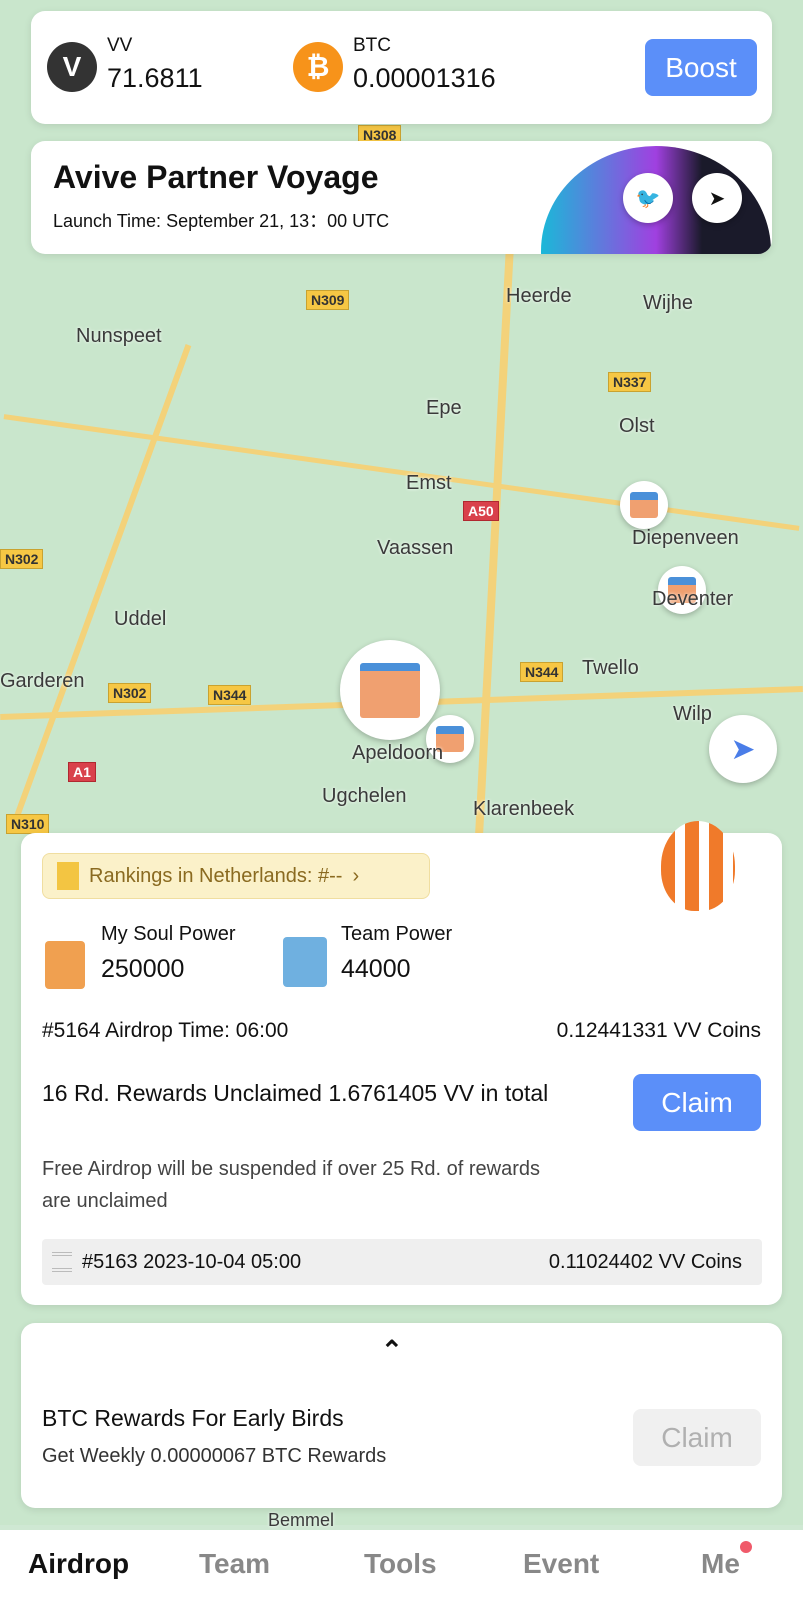 Image resolution: width=803 pixels, height=1600 pixels. Describe the element at coordinates (701, 67) in the screenshot. I see `boost-button: Boost` at that location.